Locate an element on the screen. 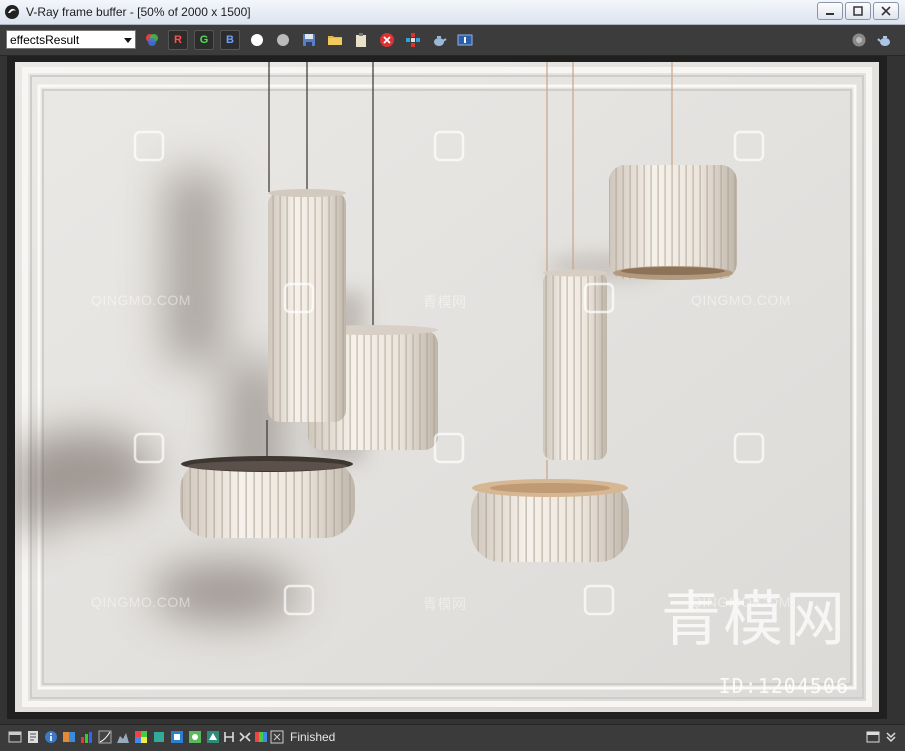 The image size is (905, 751). save-icon is located at coordinates (309, 40).